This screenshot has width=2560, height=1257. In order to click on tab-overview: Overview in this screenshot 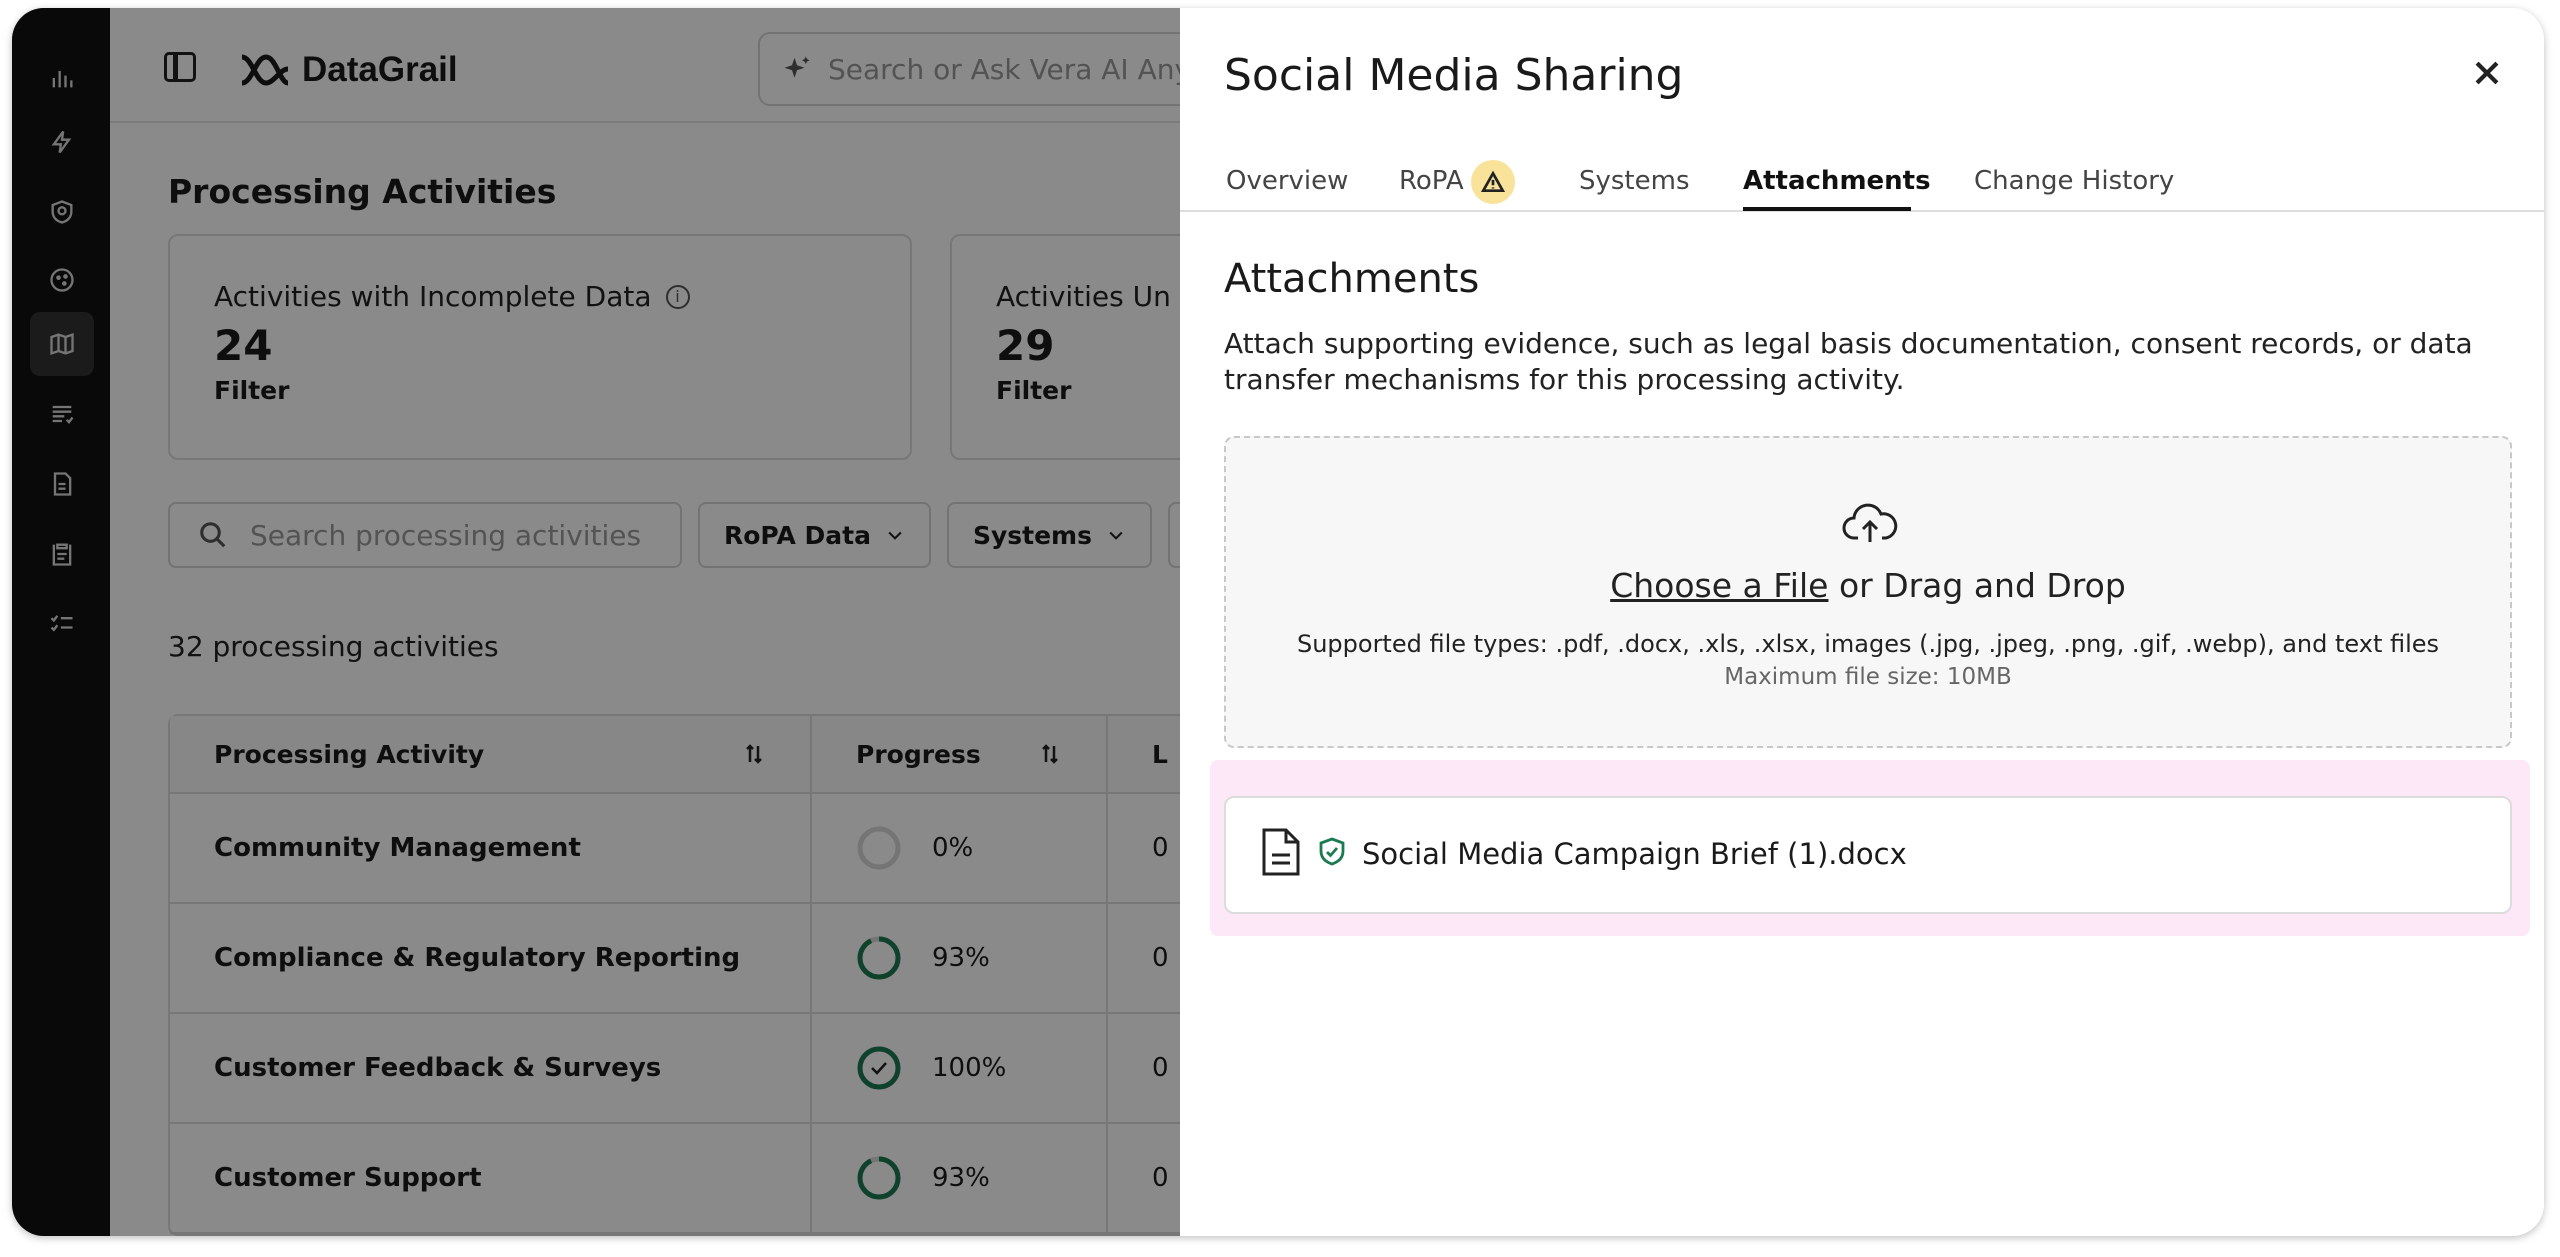, I will do `click(1287, 181)`.